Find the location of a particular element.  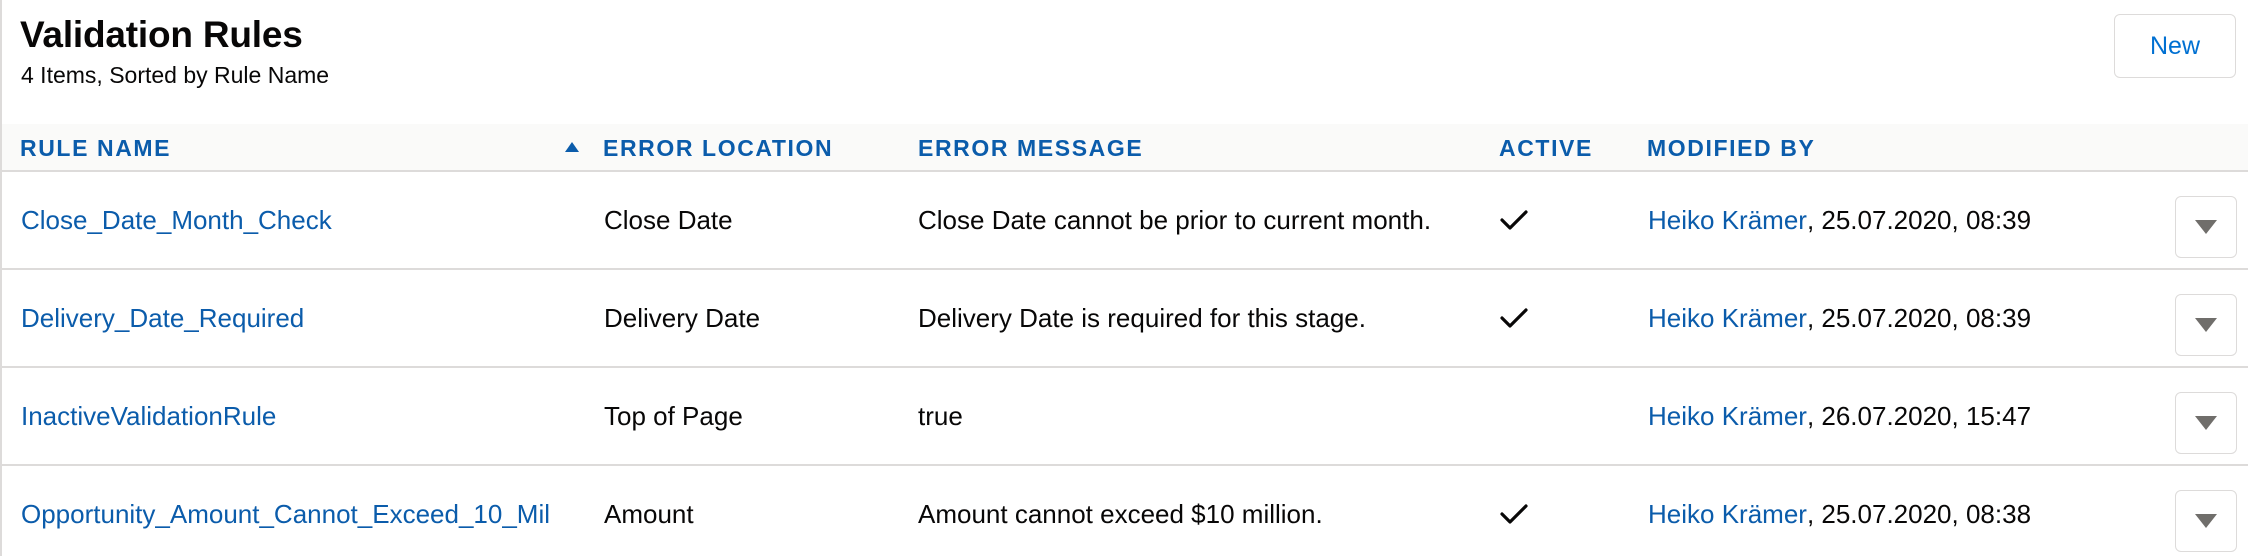

new-button: New is located at coordinates (2175, 46).